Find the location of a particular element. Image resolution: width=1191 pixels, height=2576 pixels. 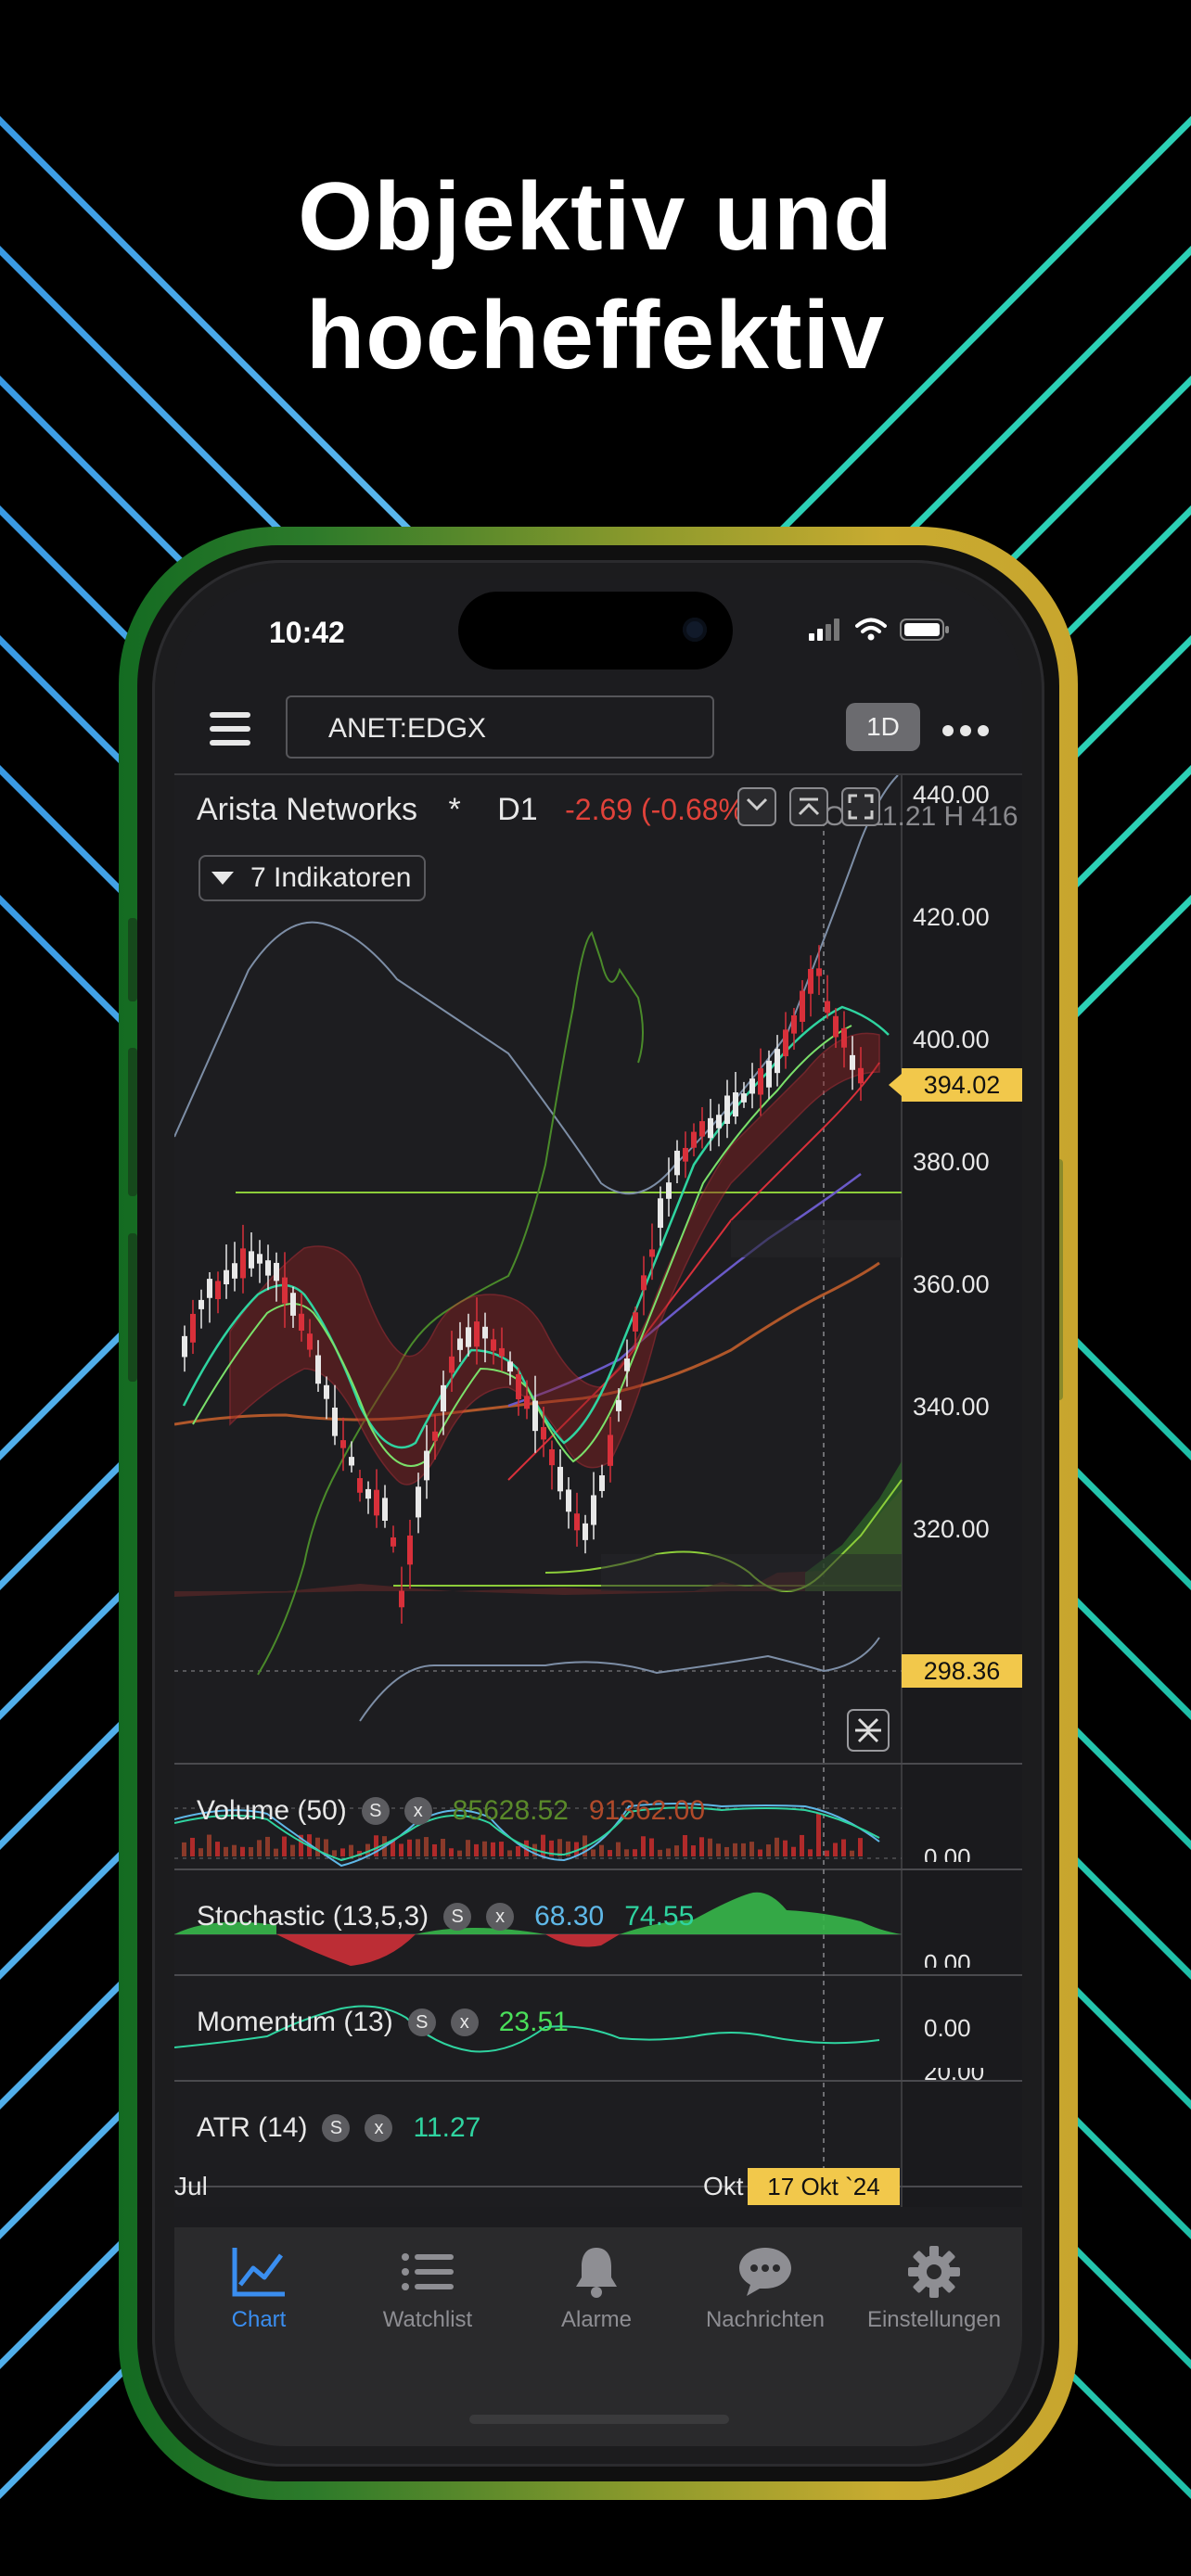

more-options-icon is located at coordinates (966, 730).